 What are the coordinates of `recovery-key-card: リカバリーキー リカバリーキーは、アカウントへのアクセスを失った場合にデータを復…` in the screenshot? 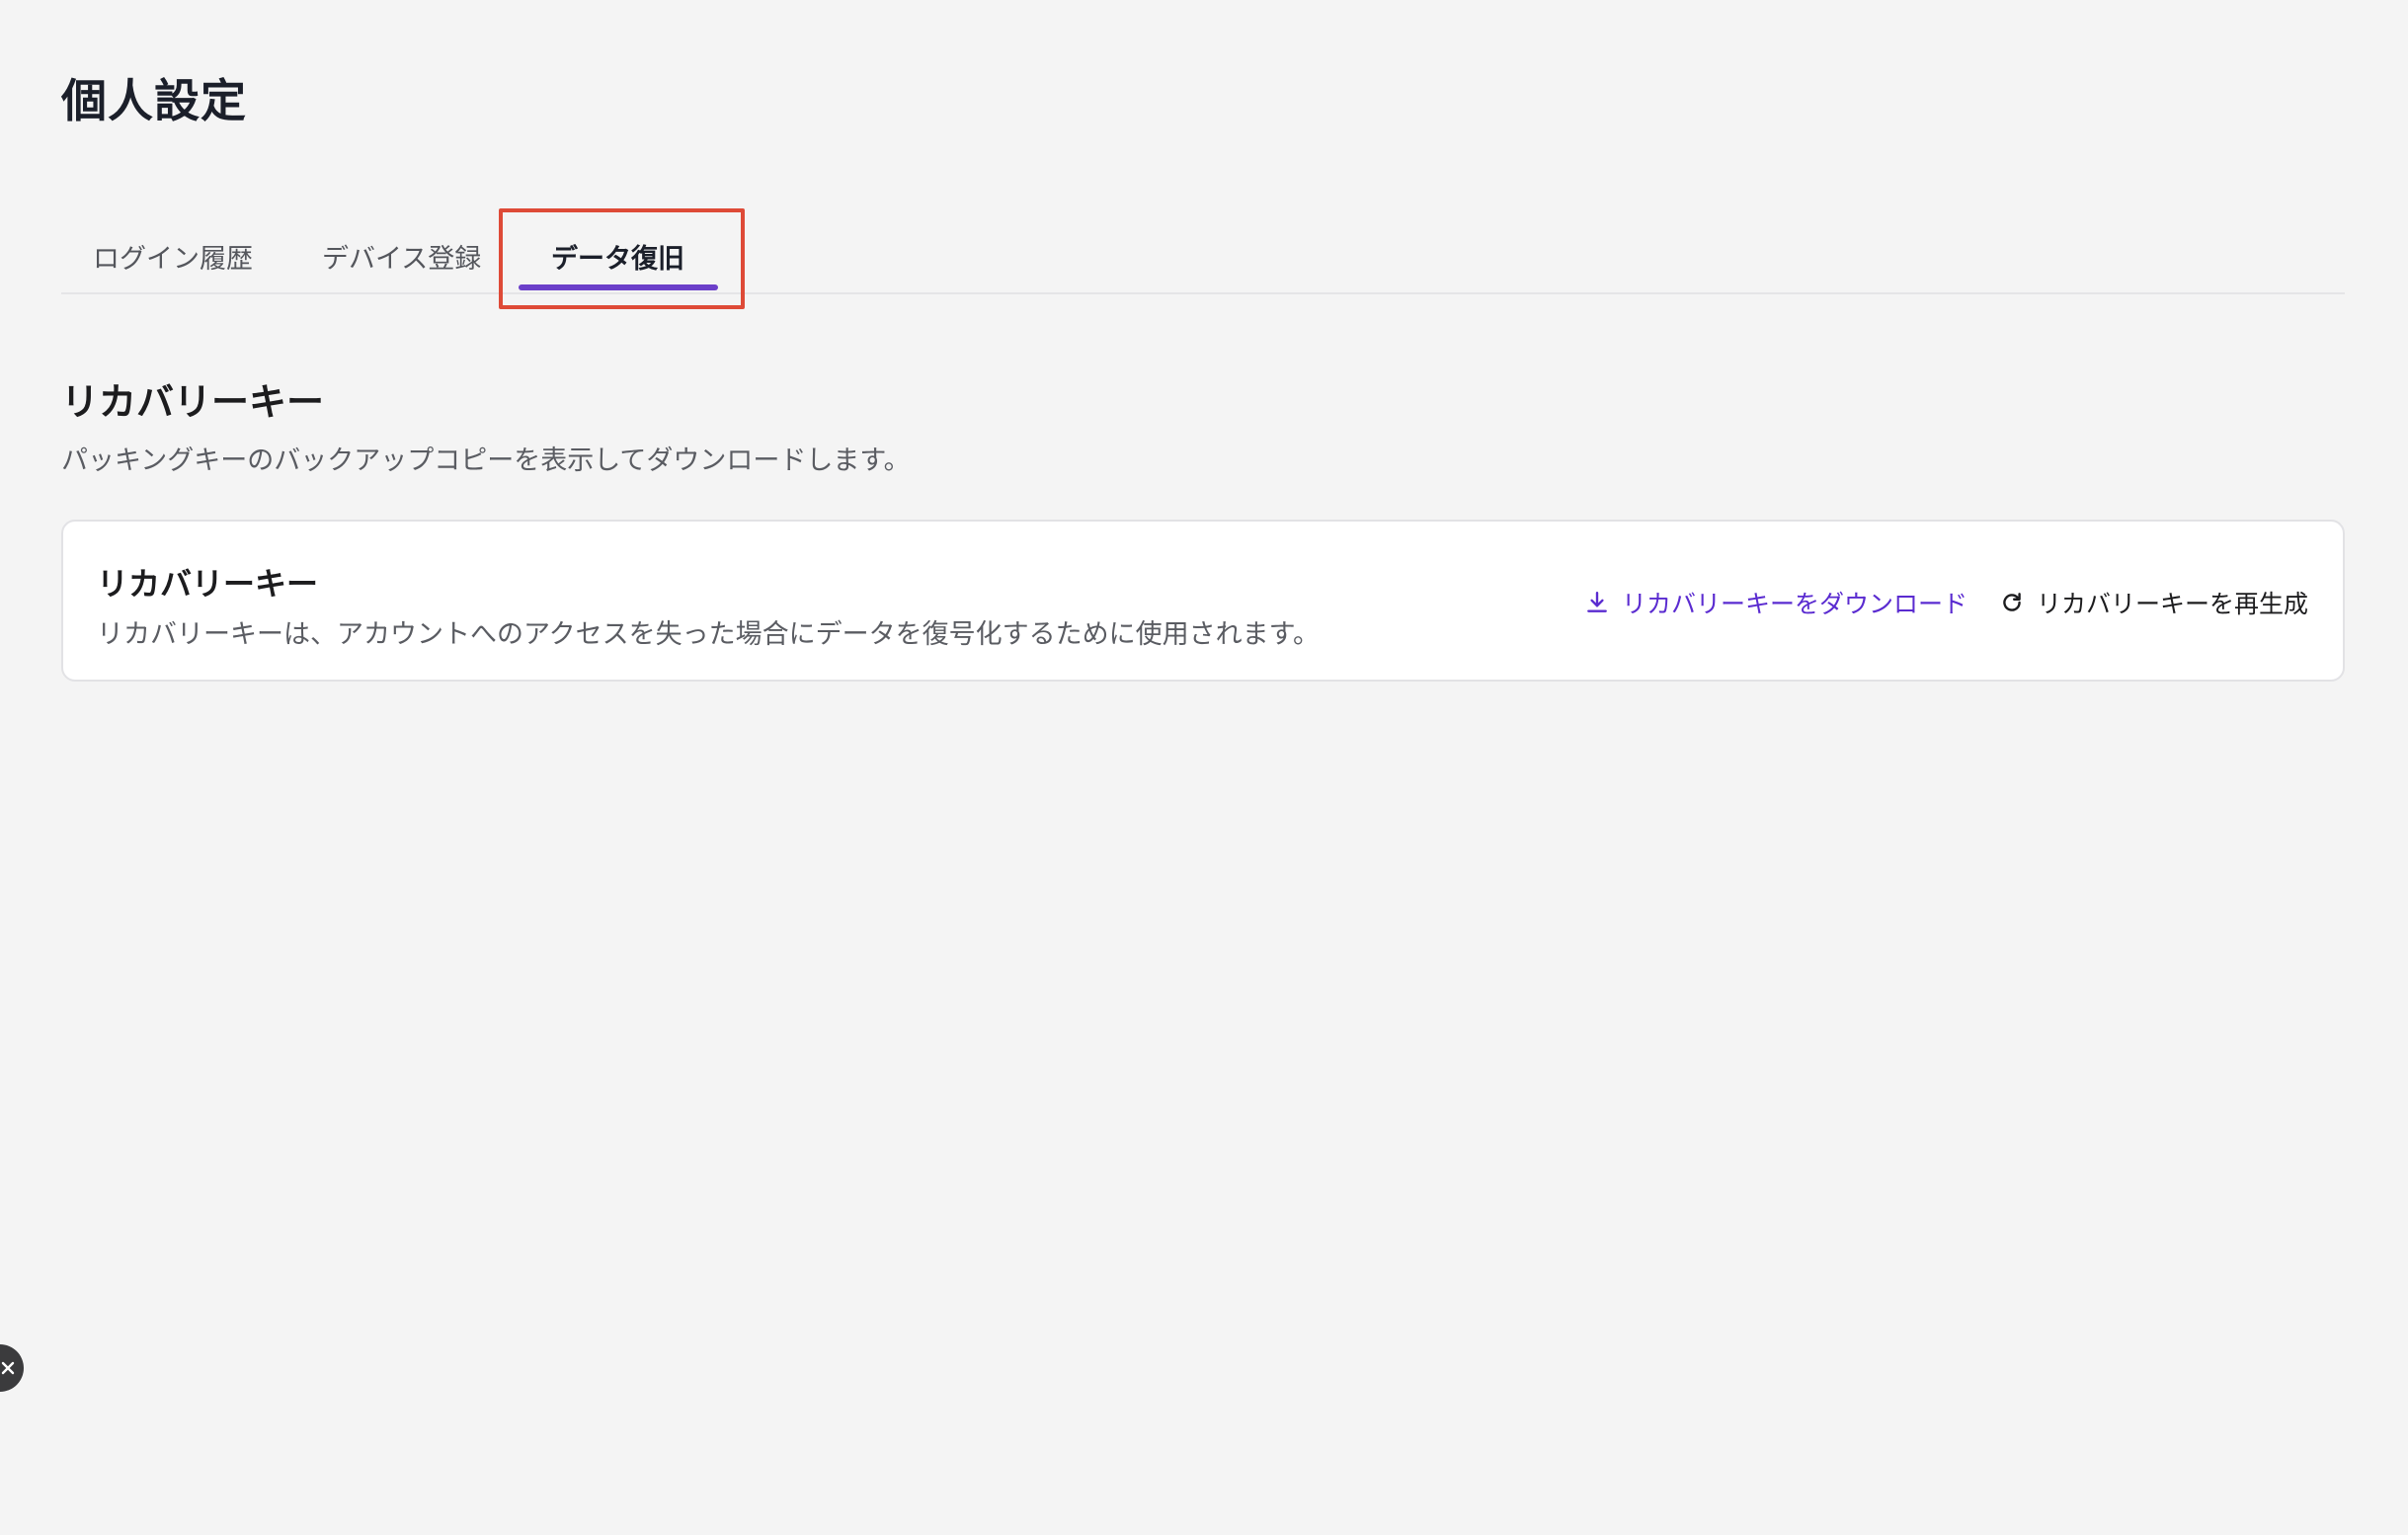 It's located at (1203, 601).